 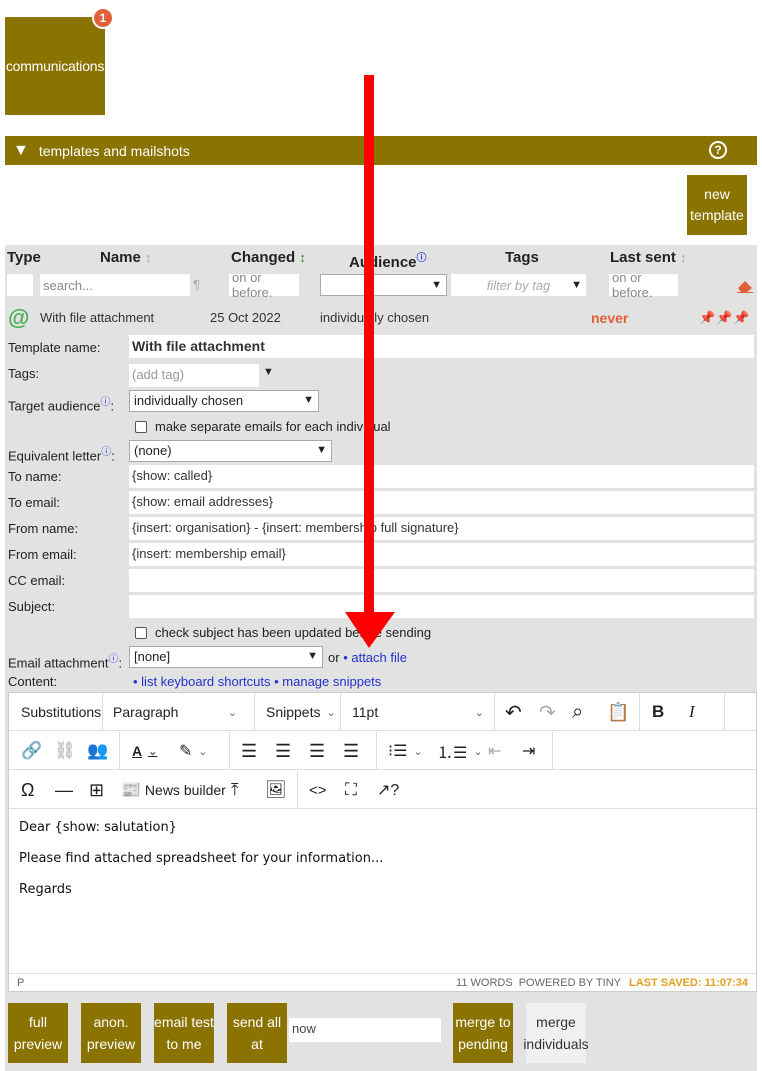 I want to click on to-email-input: {show: email addresses}, so click(x=441, y=502).